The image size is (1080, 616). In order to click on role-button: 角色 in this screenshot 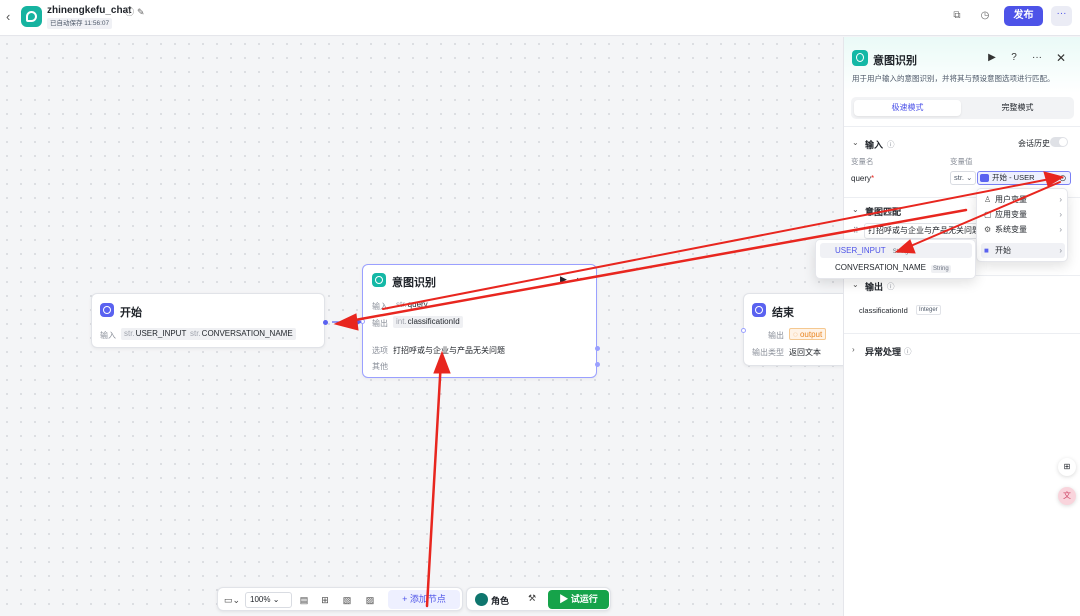, I will do `click(500, 600)`.